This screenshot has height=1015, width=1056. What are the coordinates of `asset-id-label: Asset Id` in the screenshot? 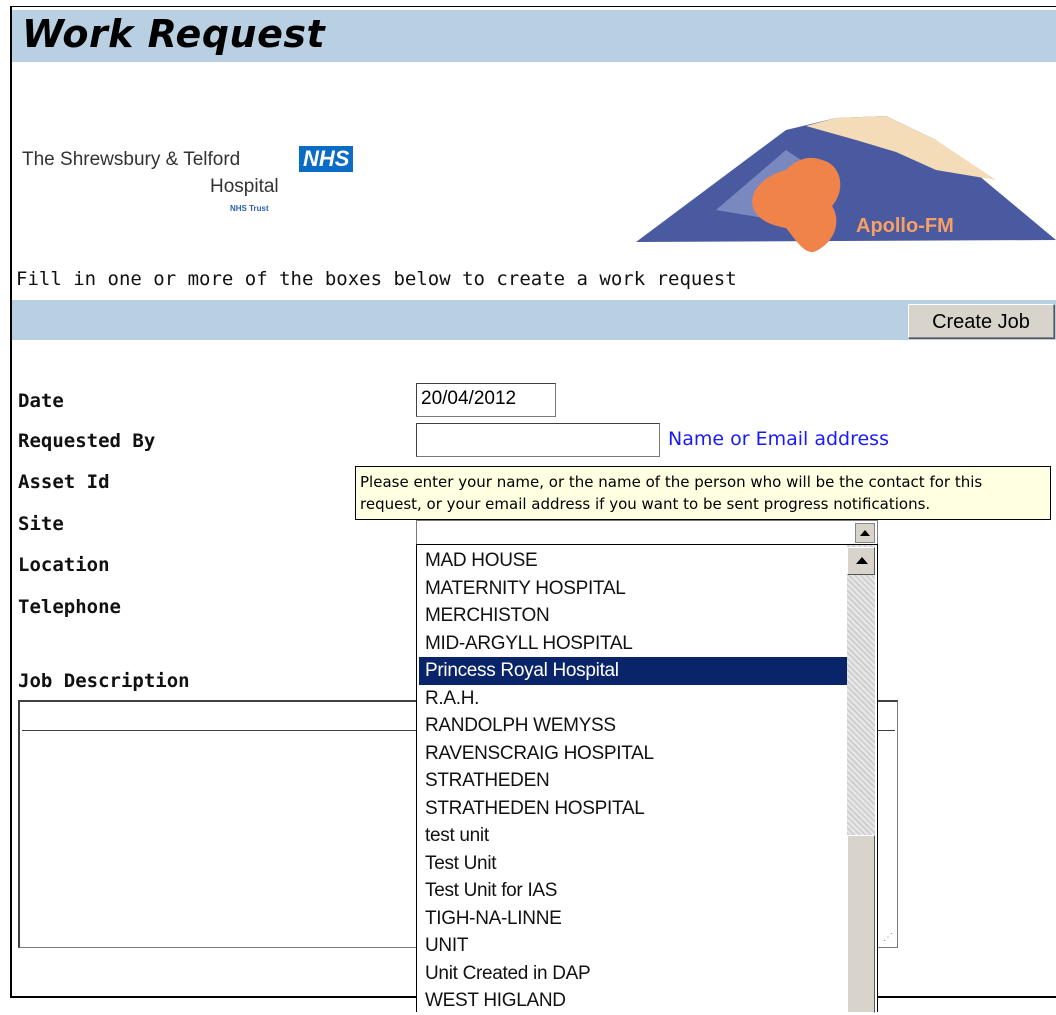 It's located at (64, 482).